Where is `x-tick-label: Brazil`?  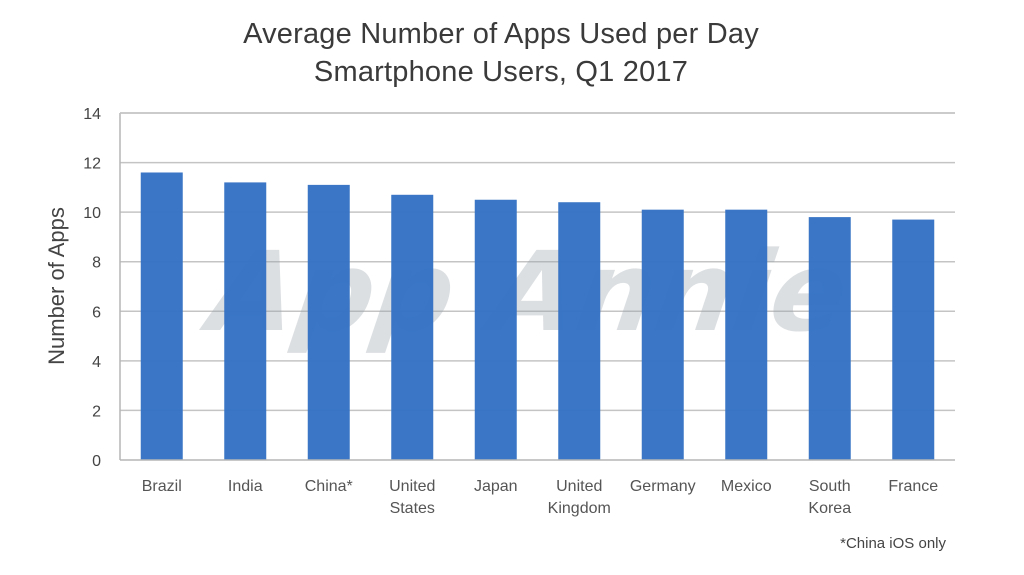 x-tick-label: Brazil is located at coordinates (162, 486).